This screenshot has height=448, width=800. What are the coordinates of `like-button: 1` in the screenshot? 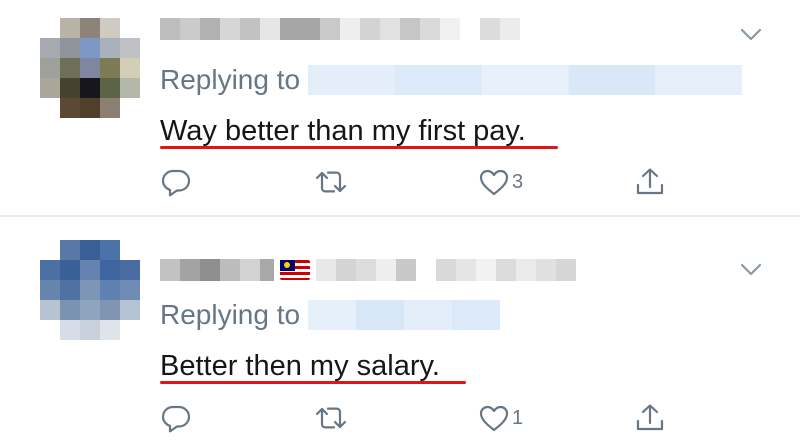 It's located at (500, 418).